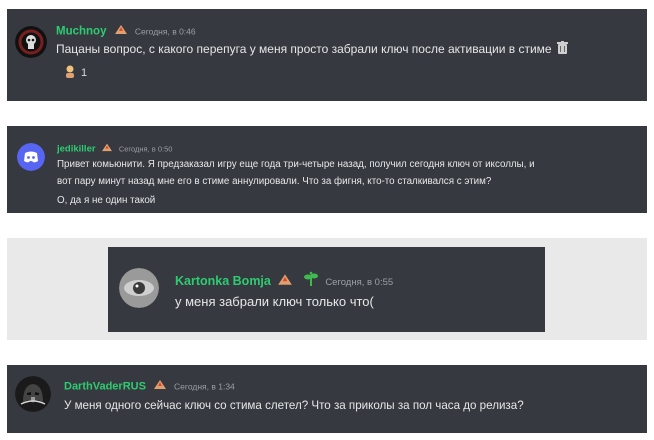 Image resolution: width=654 pixels, height=440 pixels. Describe the element at coordinates (31, 42) in the screenshot. I see `avatar-muchnoy` at that location.